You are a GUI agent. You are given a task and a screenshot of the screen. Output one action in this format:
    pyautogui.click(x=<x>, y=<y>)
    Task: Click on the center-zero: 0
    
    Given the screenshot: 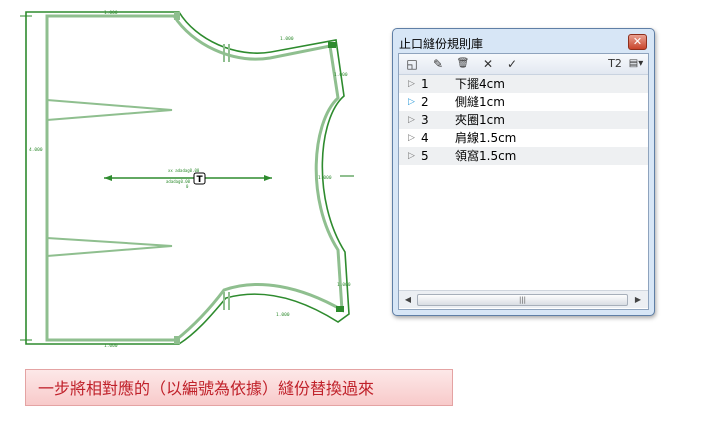 What is the action you would take?
    pyautogui.click(x=187, y=186)
    